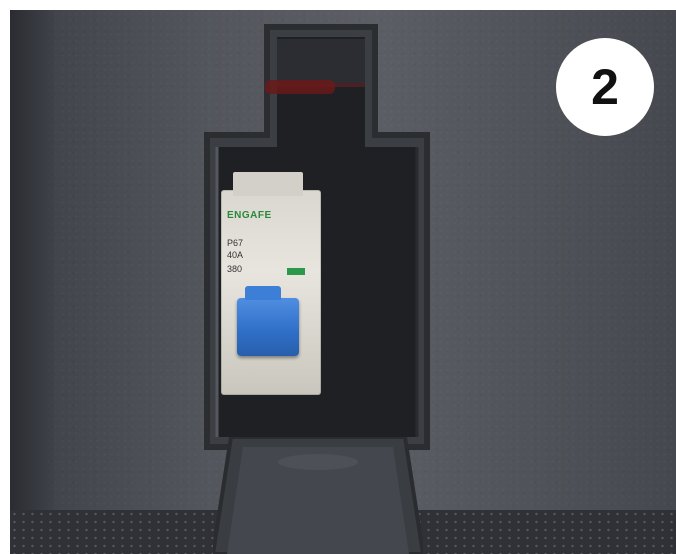  Describe the element at coordinates (296, 271) in the screenshot. I see `status-indicator` at that location.